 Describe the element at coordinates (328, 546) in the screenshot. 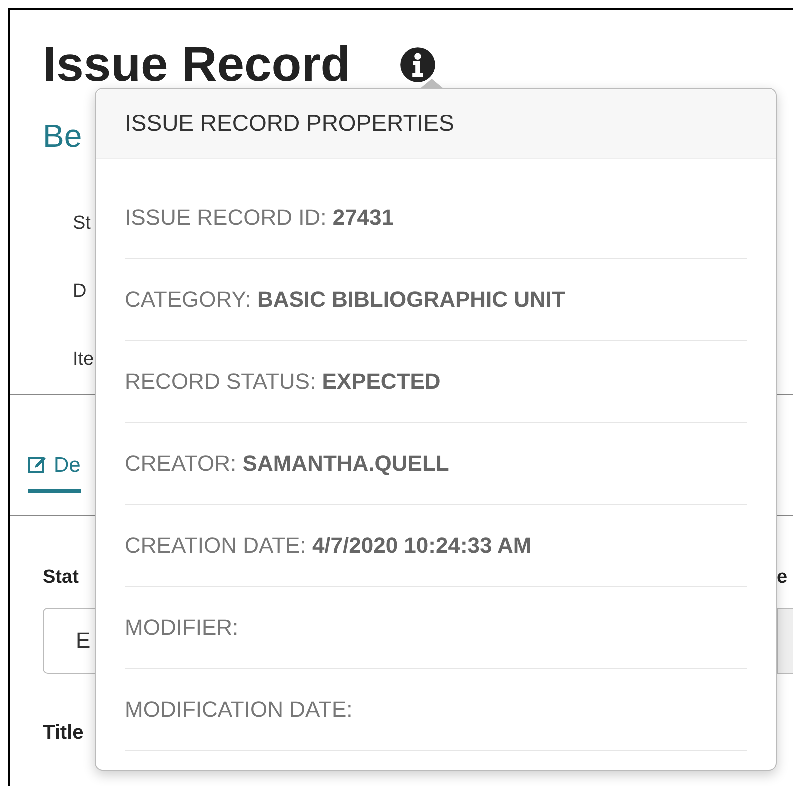

I see `property-text: CREATION DATE: 4/7/2020 10:24:33 AM` at that location.